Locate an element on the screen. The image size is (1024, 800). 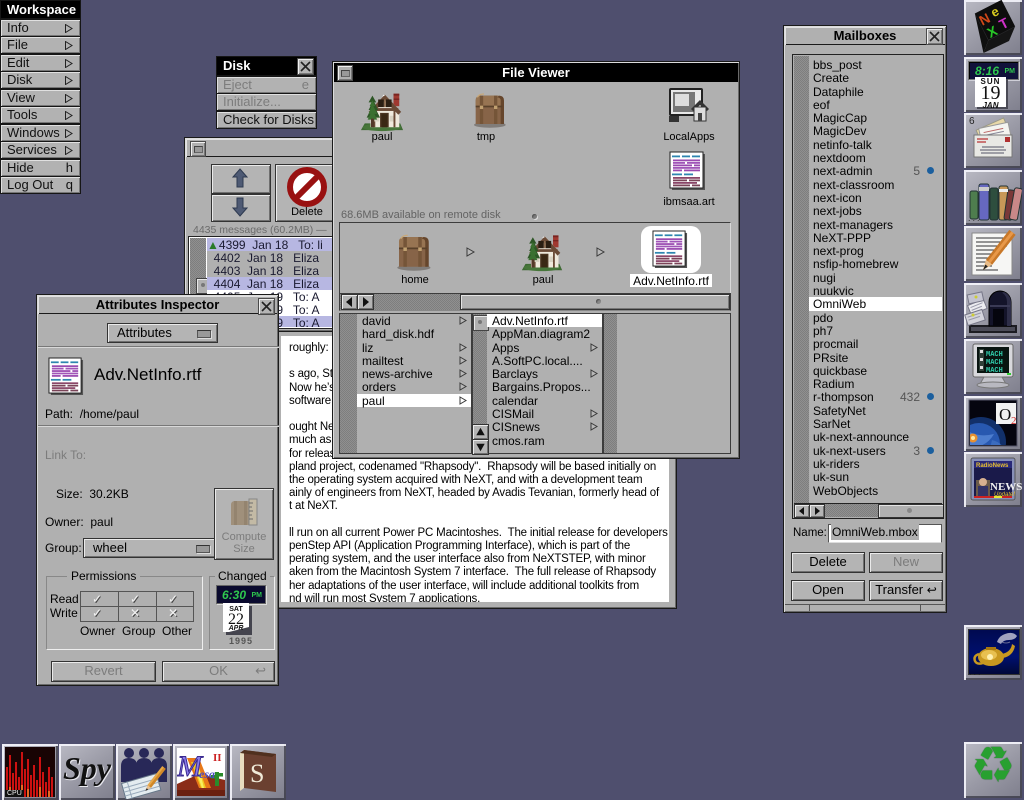
svg-text: O is located at coordinates (1005, 414).